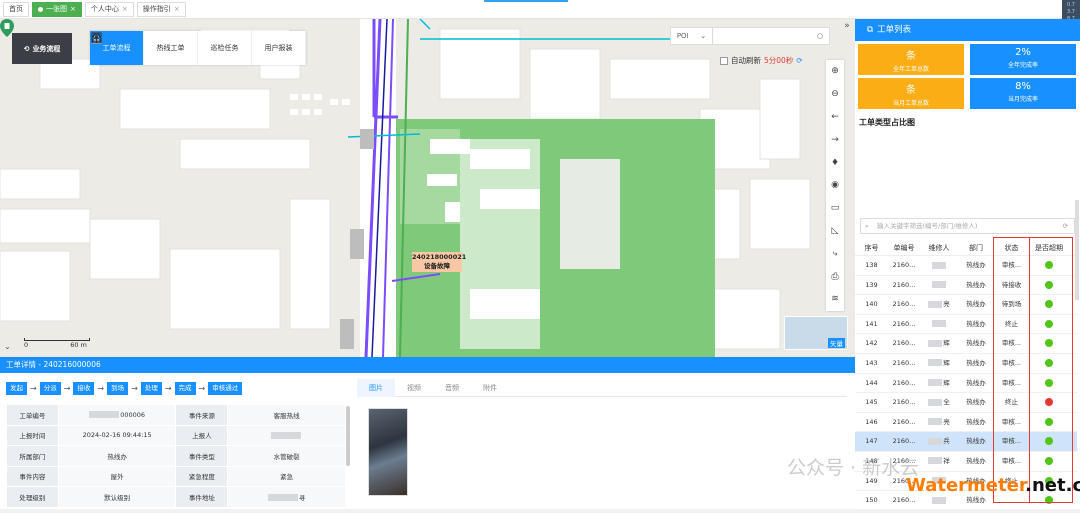 This screenshot has height=513, width=1080. Describe the element at coordinates (870, 30) in the screenshot. I see `copy-icon: ⧉` at that location.